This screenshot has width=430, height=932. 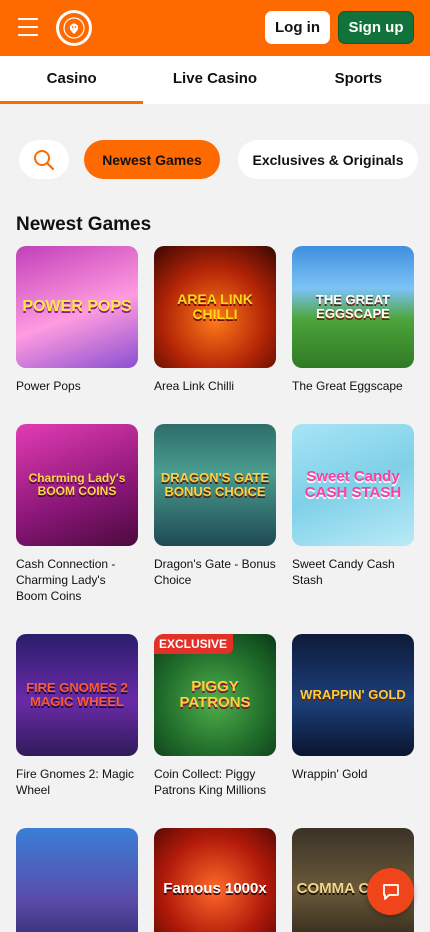 I want to click on game-art-title: Famous 1000x, so click(x=215, y=889).